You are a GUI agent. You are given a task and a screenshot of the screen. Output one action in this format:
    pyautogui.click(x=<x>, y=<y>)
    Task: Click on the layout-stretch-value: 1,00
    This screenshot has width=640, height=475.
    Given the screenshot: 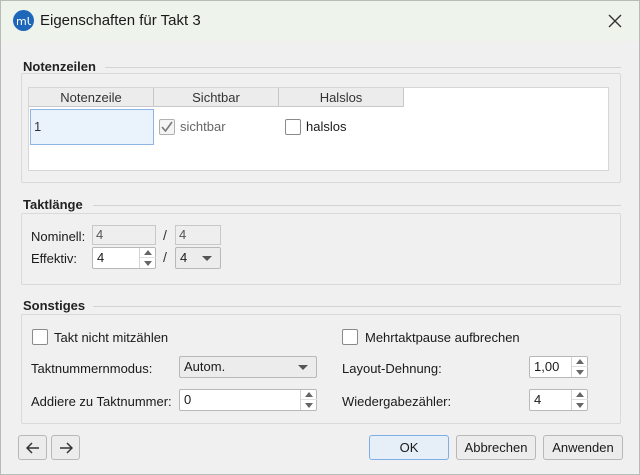 What is the action you would take?
    pyautogui.click(x=547, y=366)
    